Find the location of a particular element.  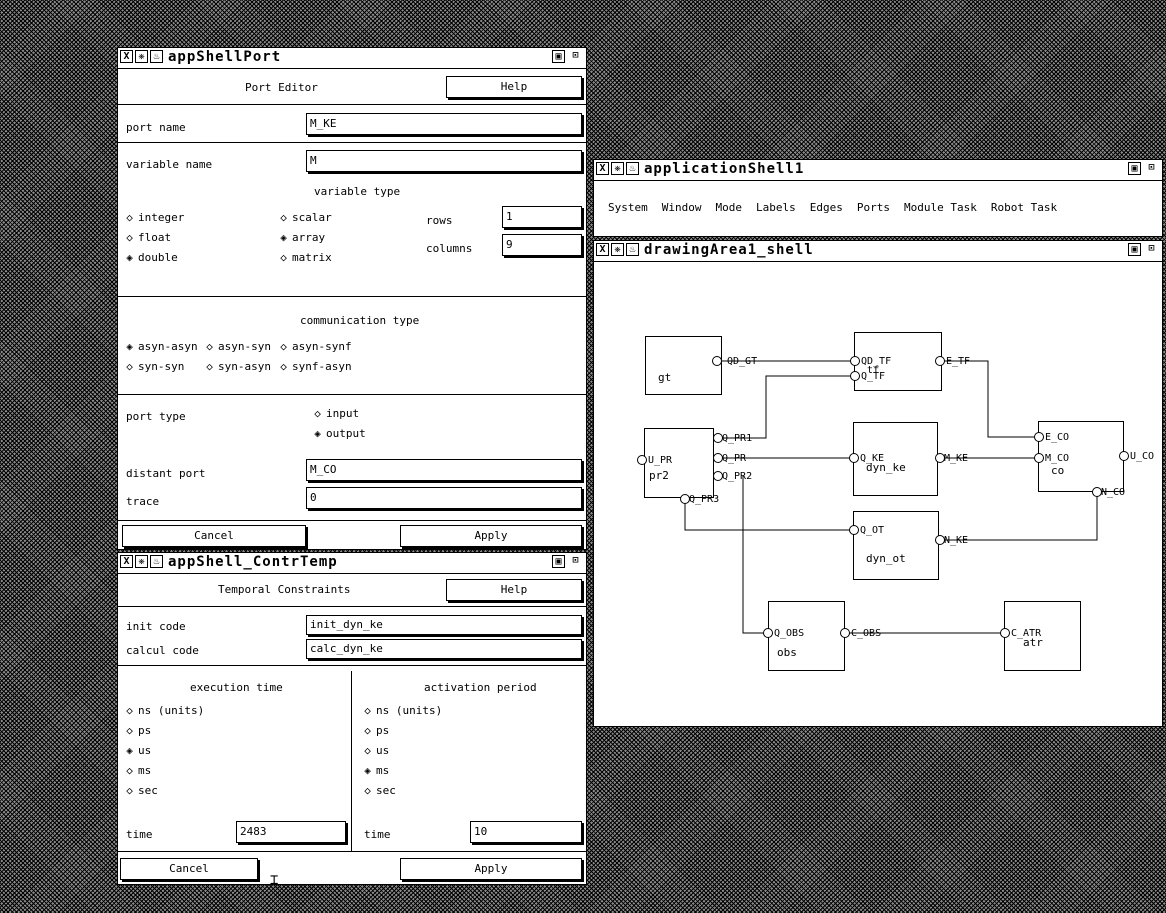

menu-labels: Labels is located at coordinates (776, 207).